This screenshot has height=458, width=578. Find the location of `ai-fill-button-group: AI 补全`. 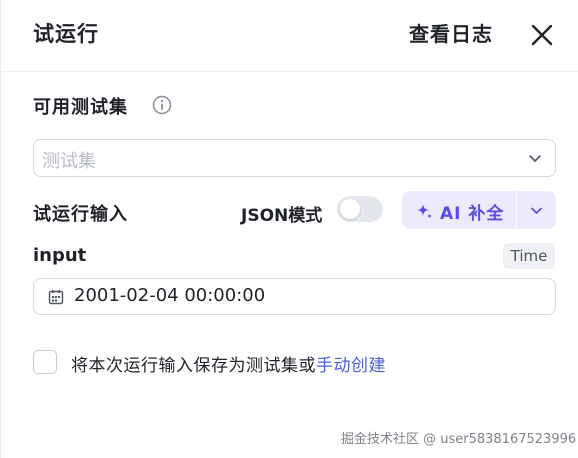

ai-fill-button-group: AI 补全 is located at coordinates (479, 210).